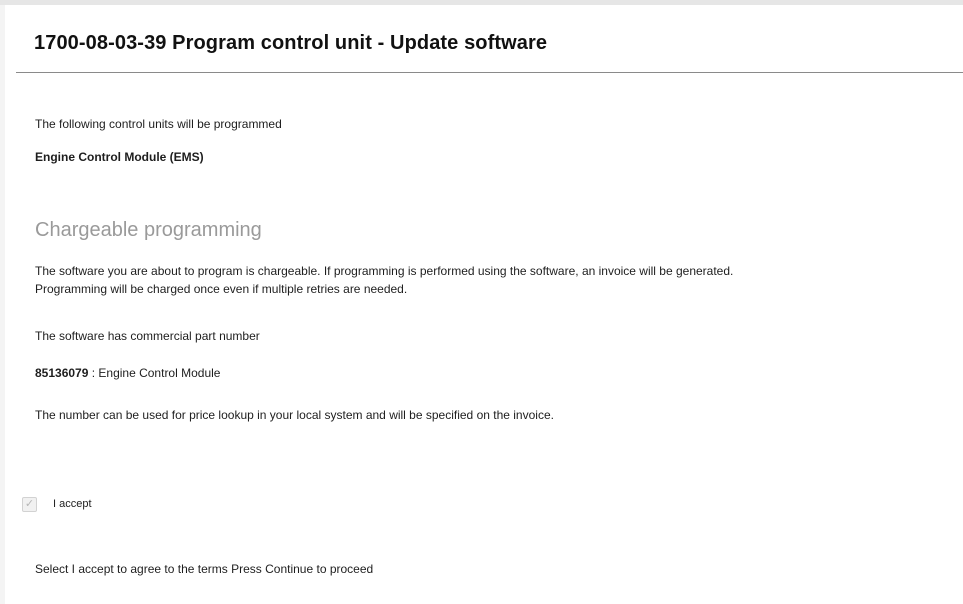  What do you see at coordinates (147, 336) in the screenshot?
I see `part-number-label: The software has commercial part number` at bounding box center [147, 336].